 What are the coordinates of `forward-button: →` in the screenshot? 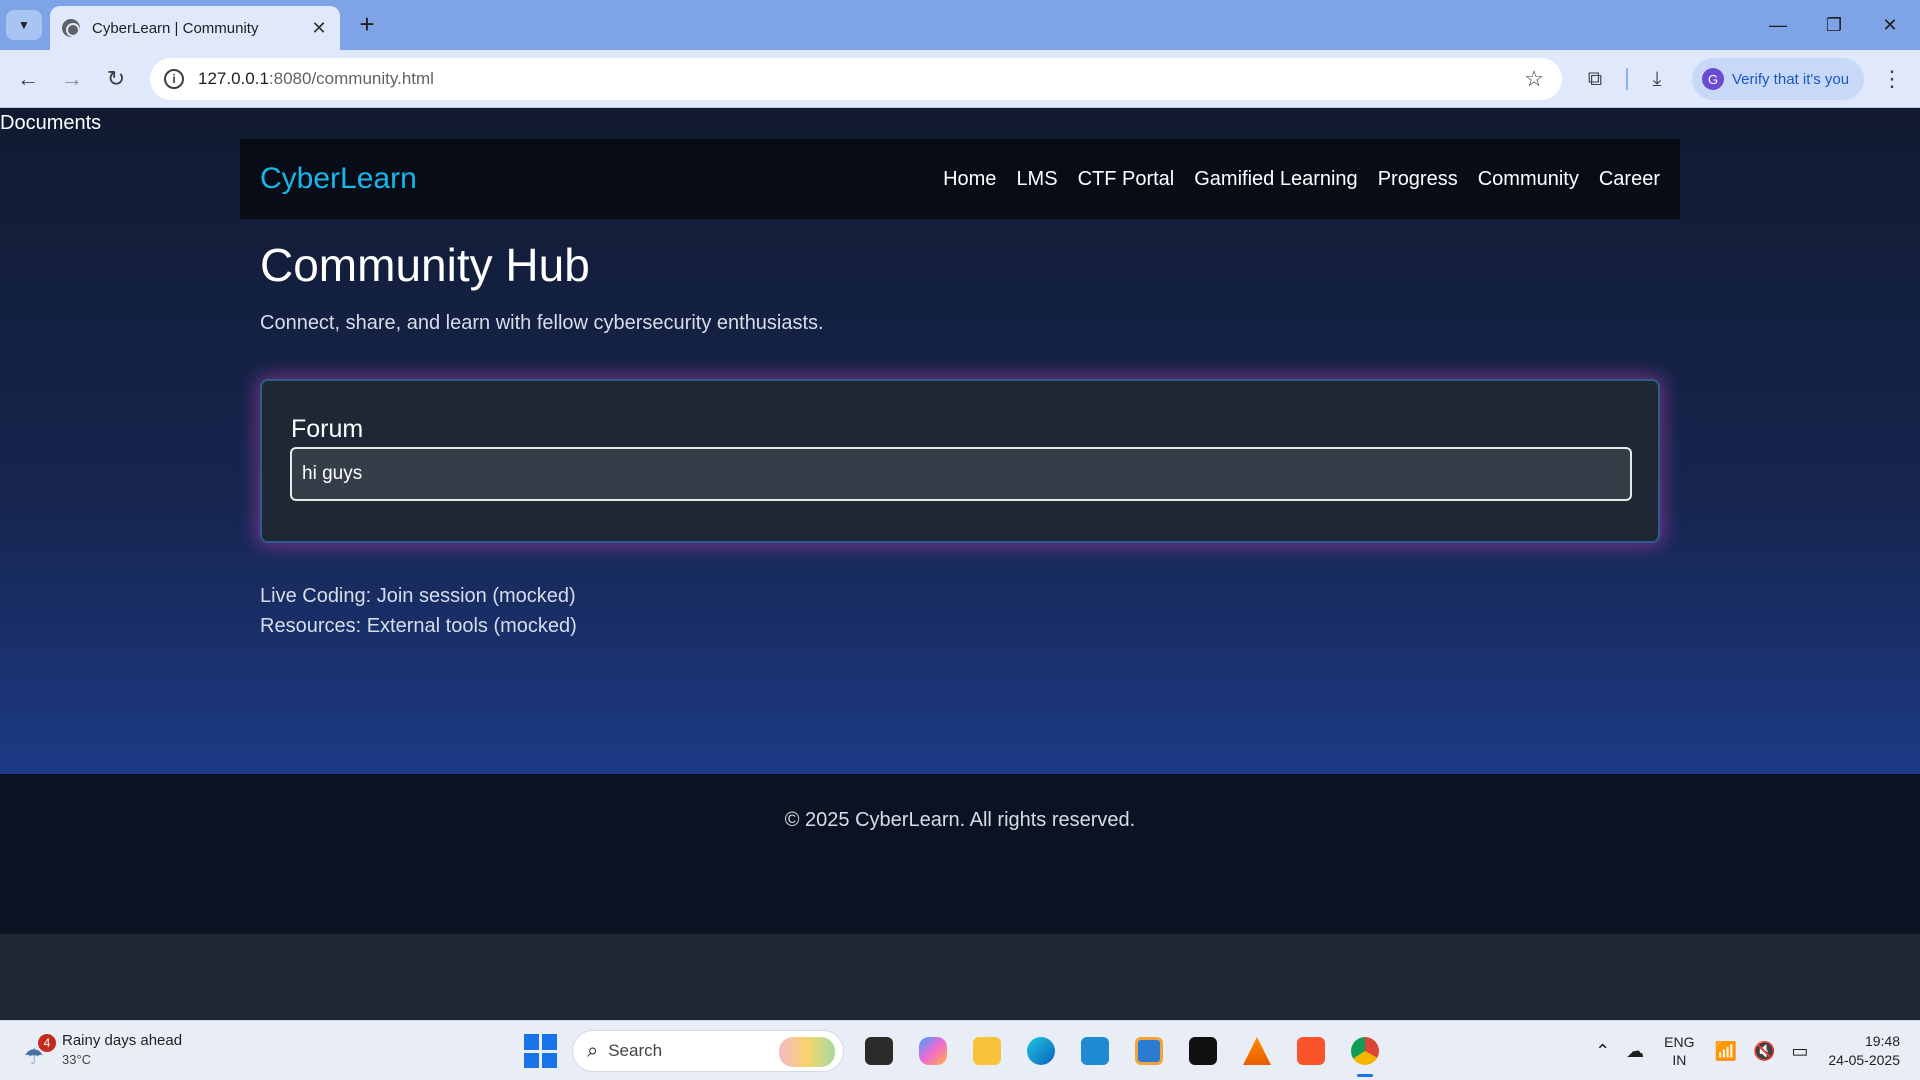 It's located at (72, 79).